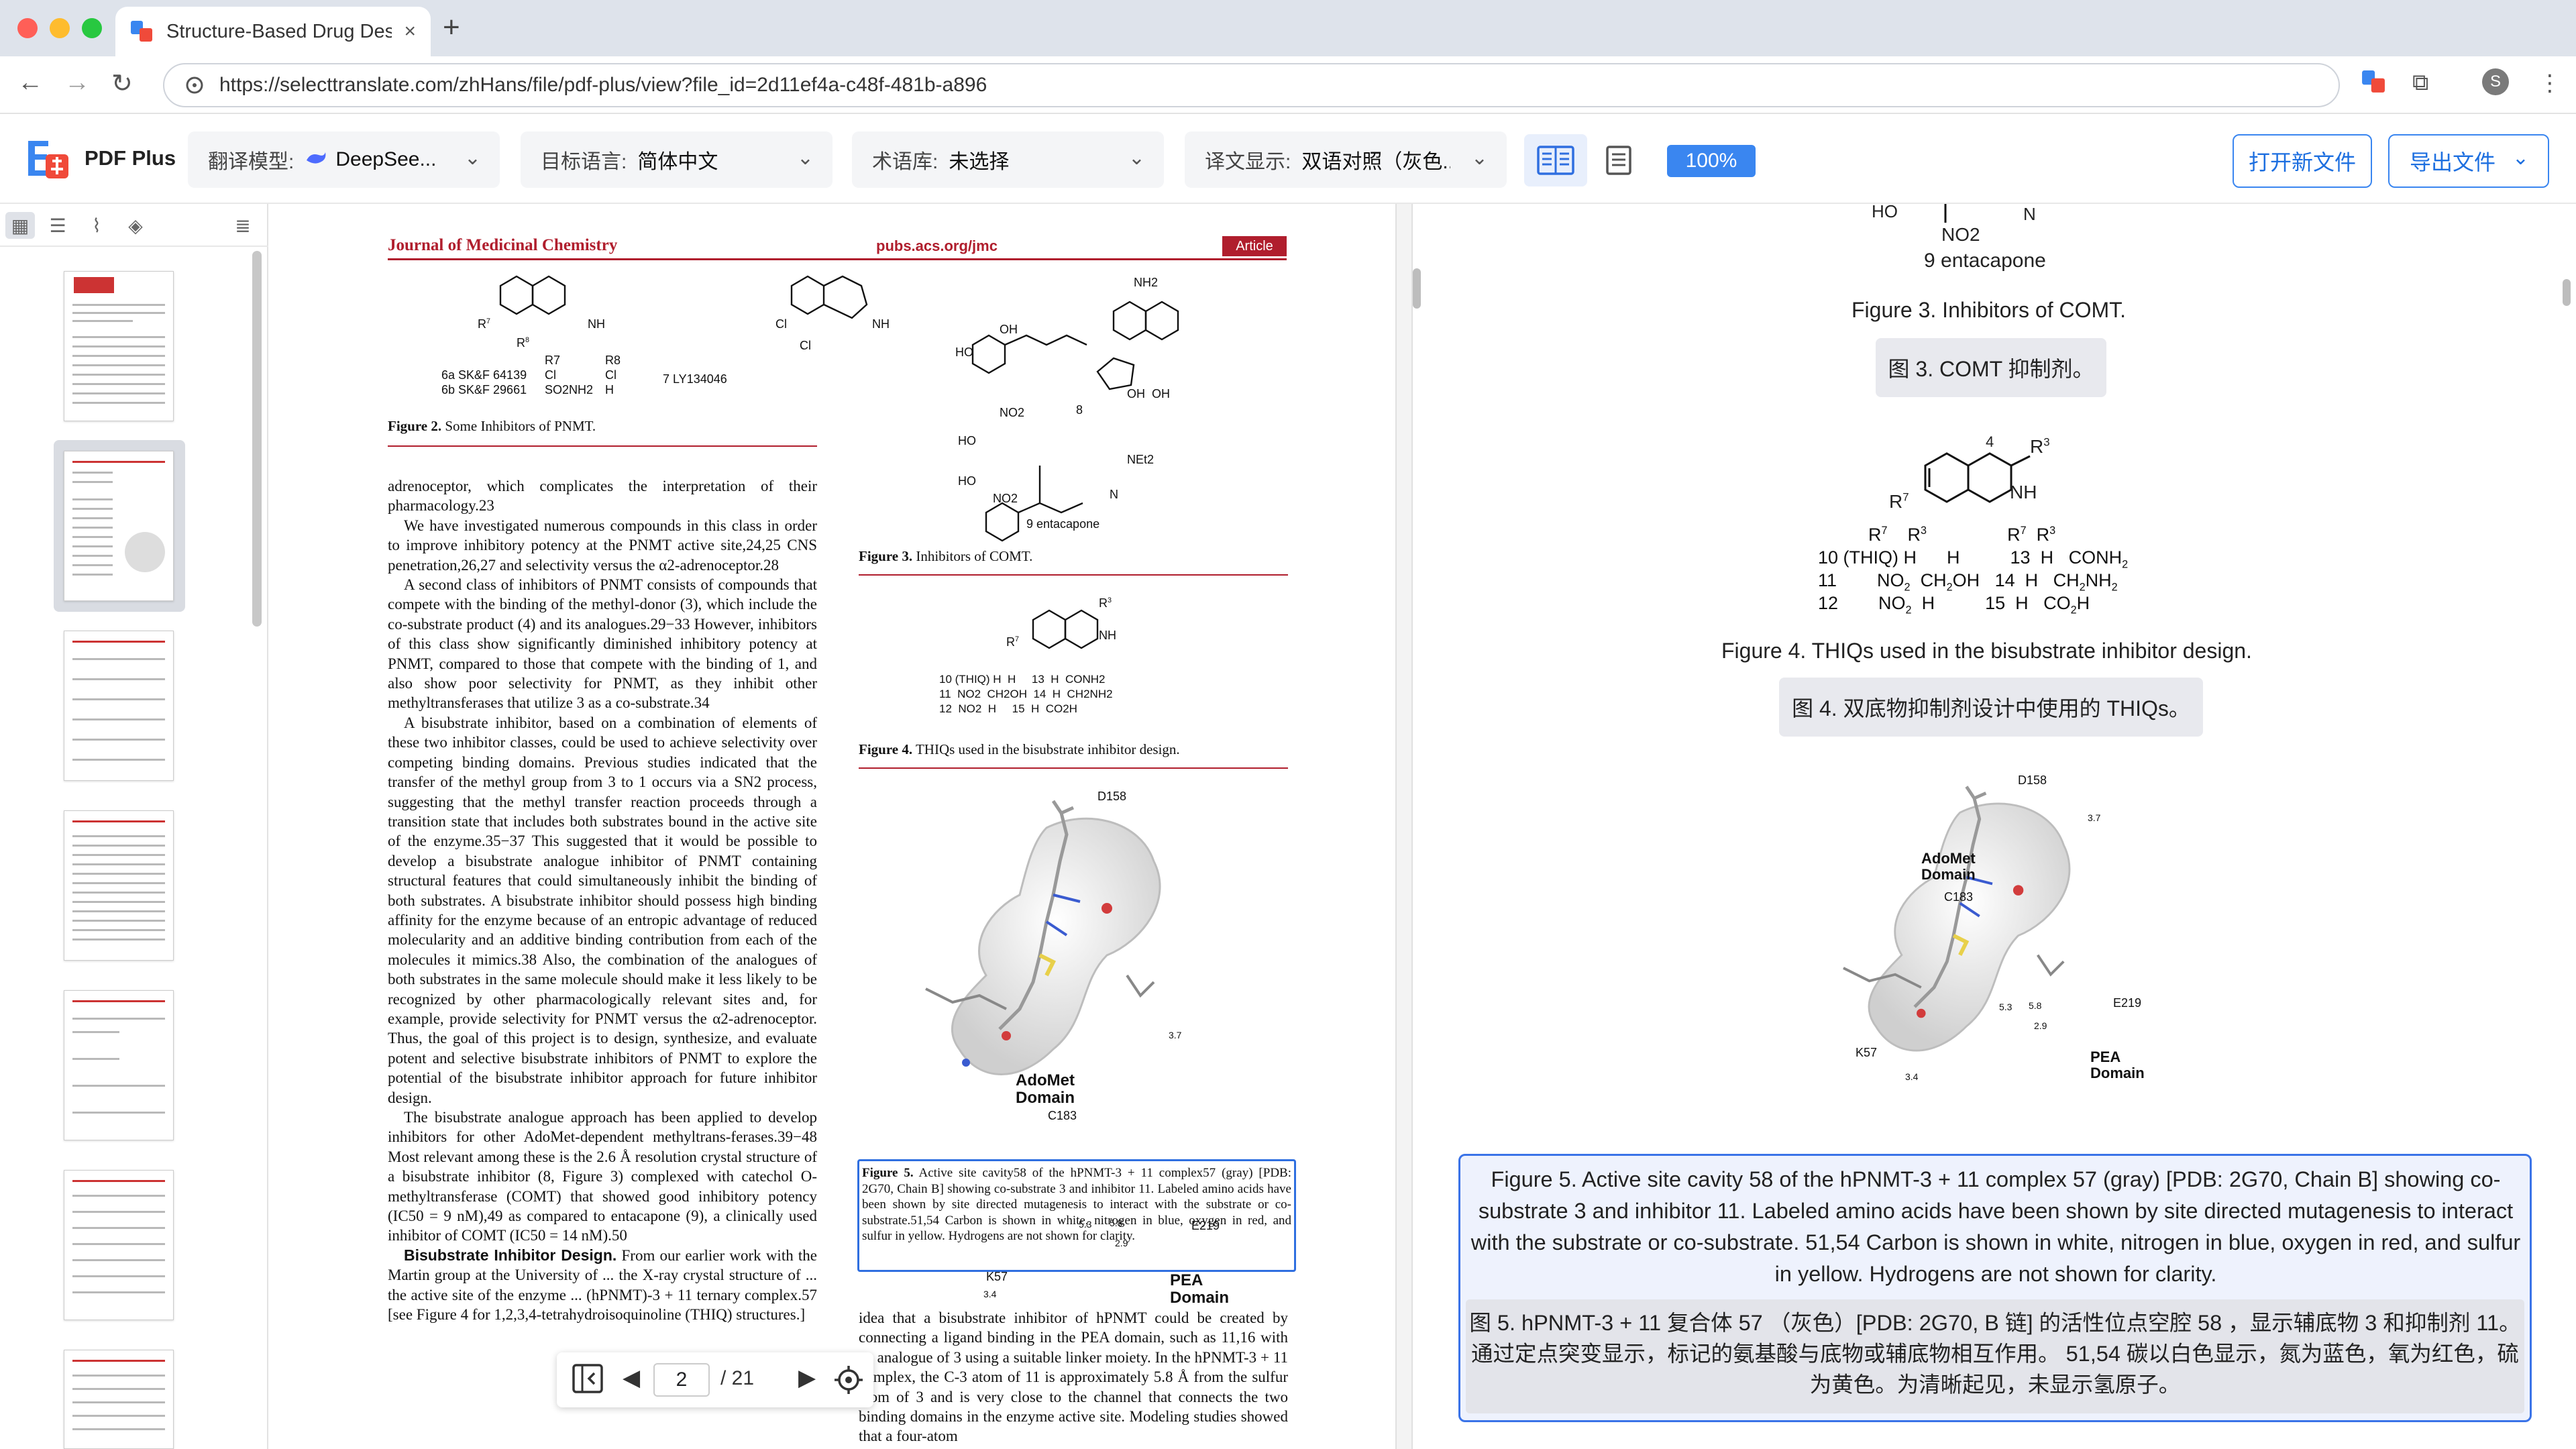 This screenshot has width=2576, height=1449. I want to click on translation-model-select: 翻译模型: DeepSee... ⌄, so click(344, 159).